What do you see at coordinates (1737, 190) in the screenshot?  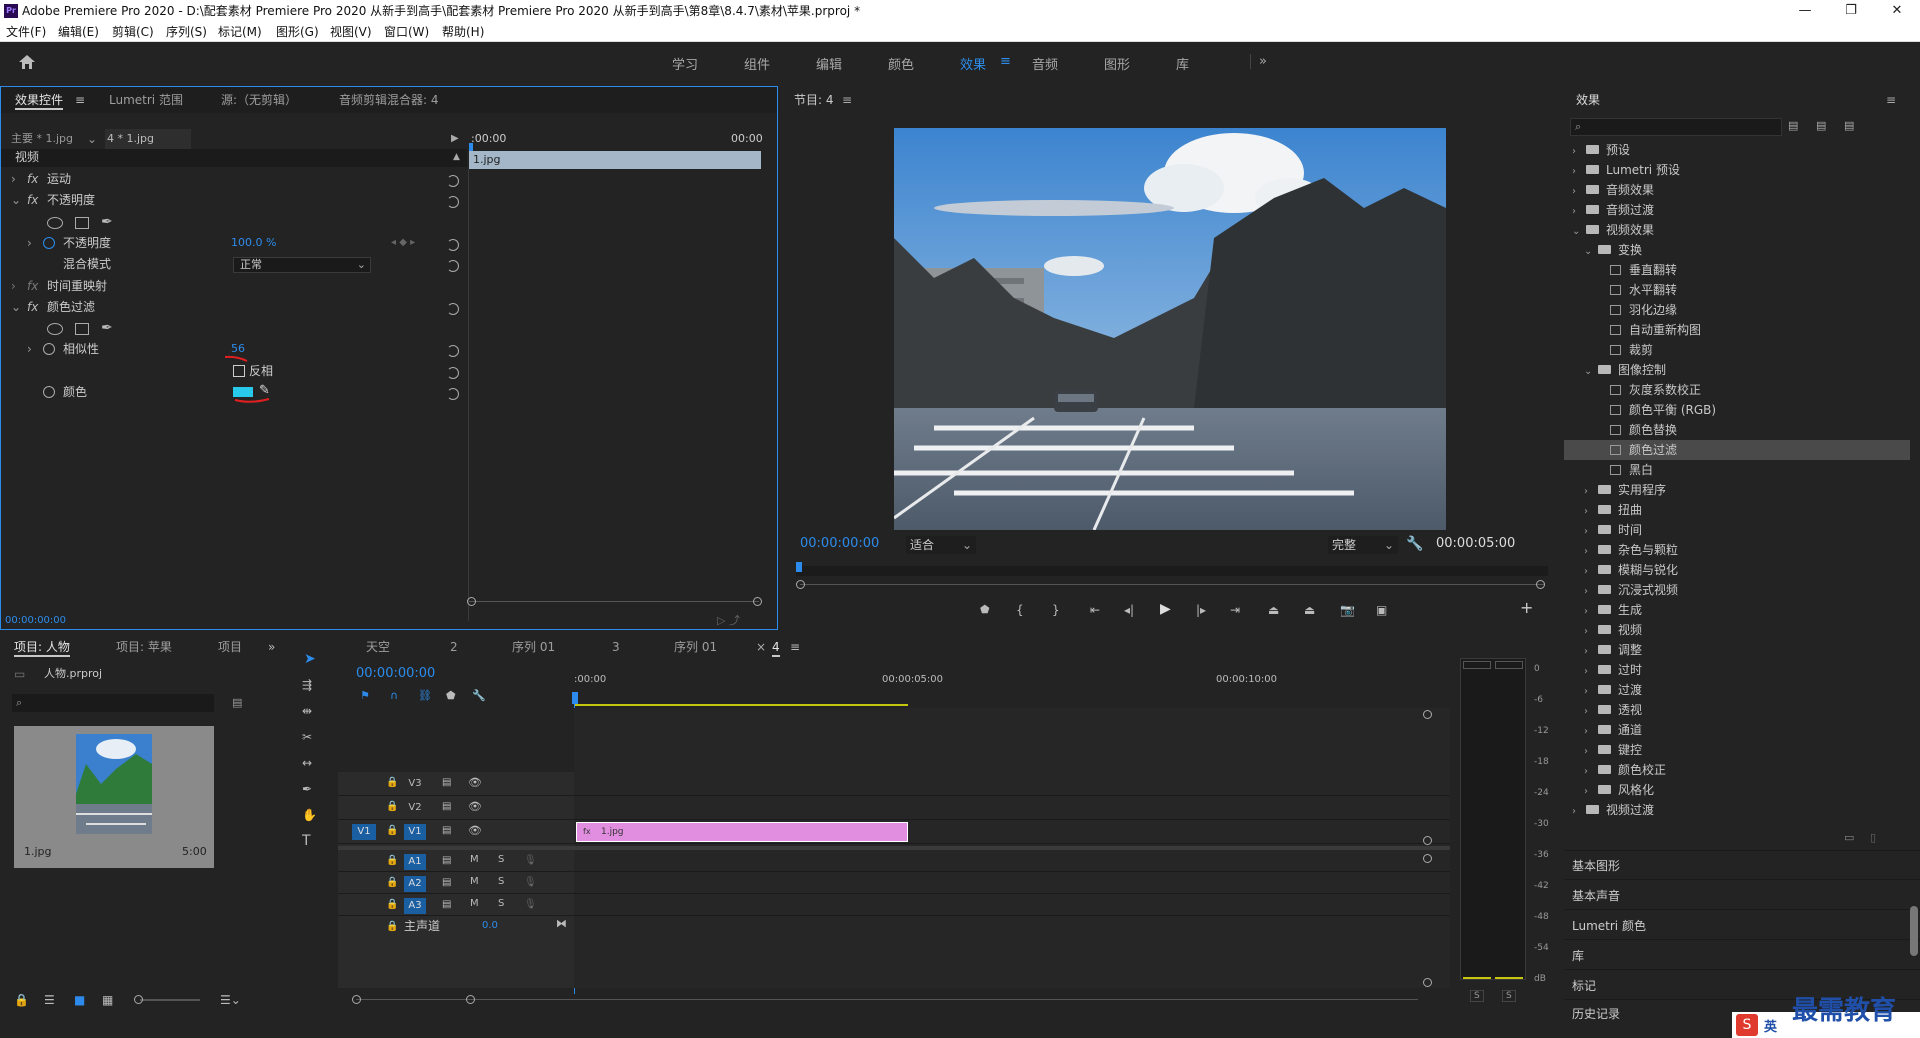 I see `effects-tree-item: › 音频效果` at bounding box center [1737, 190].